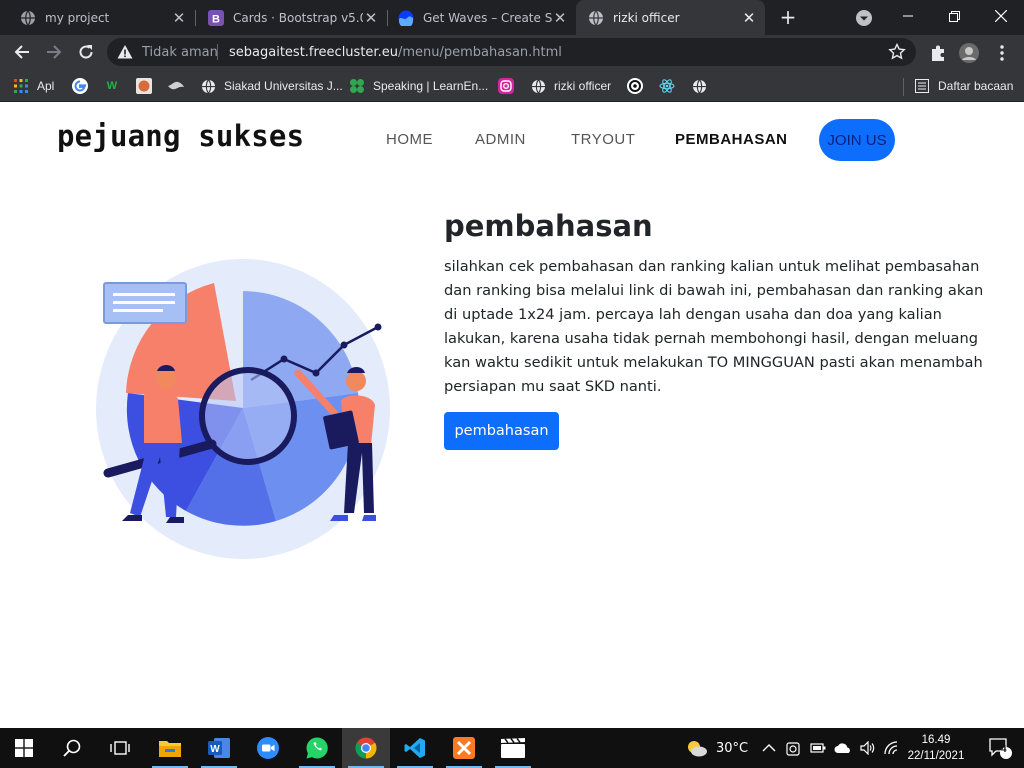 The image size is (1024, 768). Describe the element at coordinates (464, 748) in the screenshot. I see `taskbar-xampp` at that location.